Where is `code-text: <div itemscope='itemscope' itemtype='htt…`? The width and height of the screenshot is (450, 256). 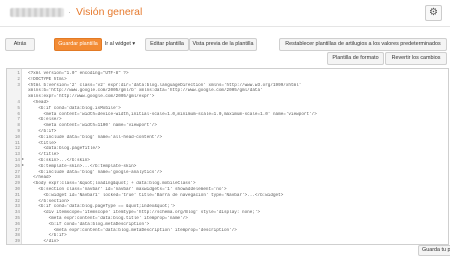 code-text: <div itemscope='itemscope' itemtype='htt… is located at coordinates (144, 213).